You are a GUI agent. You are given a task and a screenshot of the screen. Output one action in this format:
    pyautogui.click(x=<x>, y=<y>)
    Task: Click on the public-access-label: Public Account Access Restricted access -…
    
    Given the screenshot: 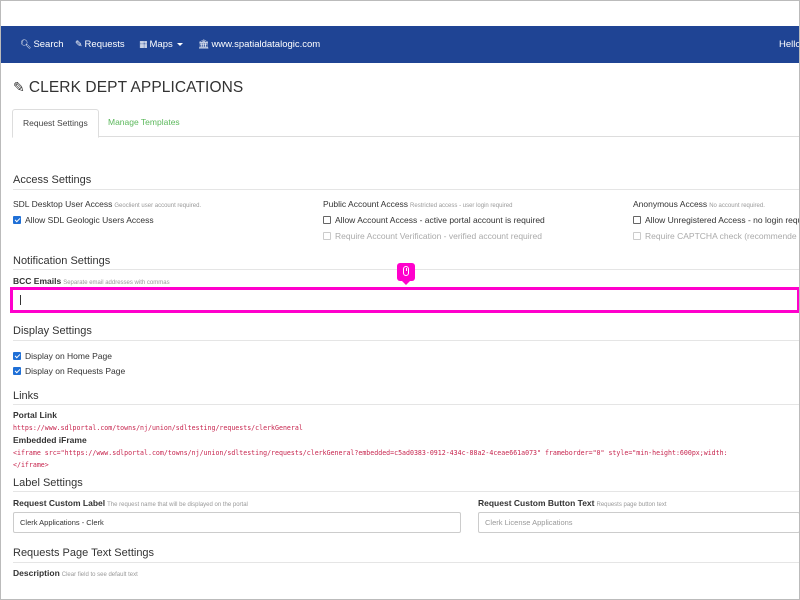 What is the action you would take?
    pyautogui.click(x=417, y=204)
    